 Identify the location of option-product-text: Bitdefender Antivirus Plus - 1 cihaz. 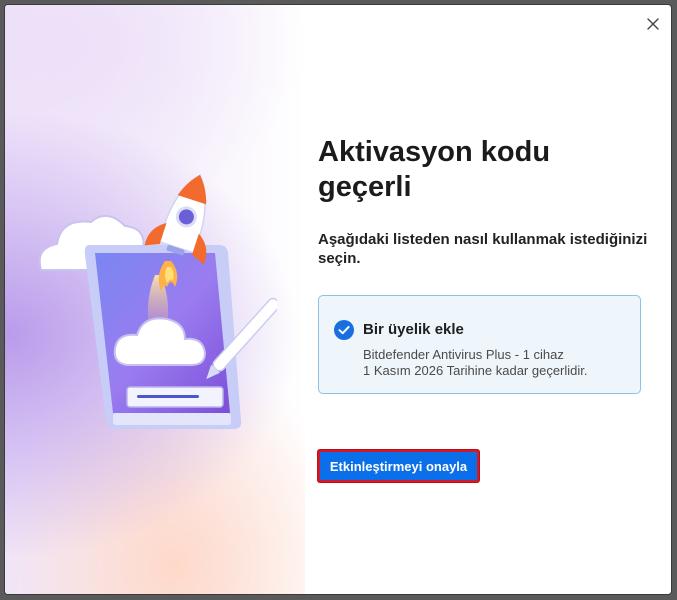
(463, 354).